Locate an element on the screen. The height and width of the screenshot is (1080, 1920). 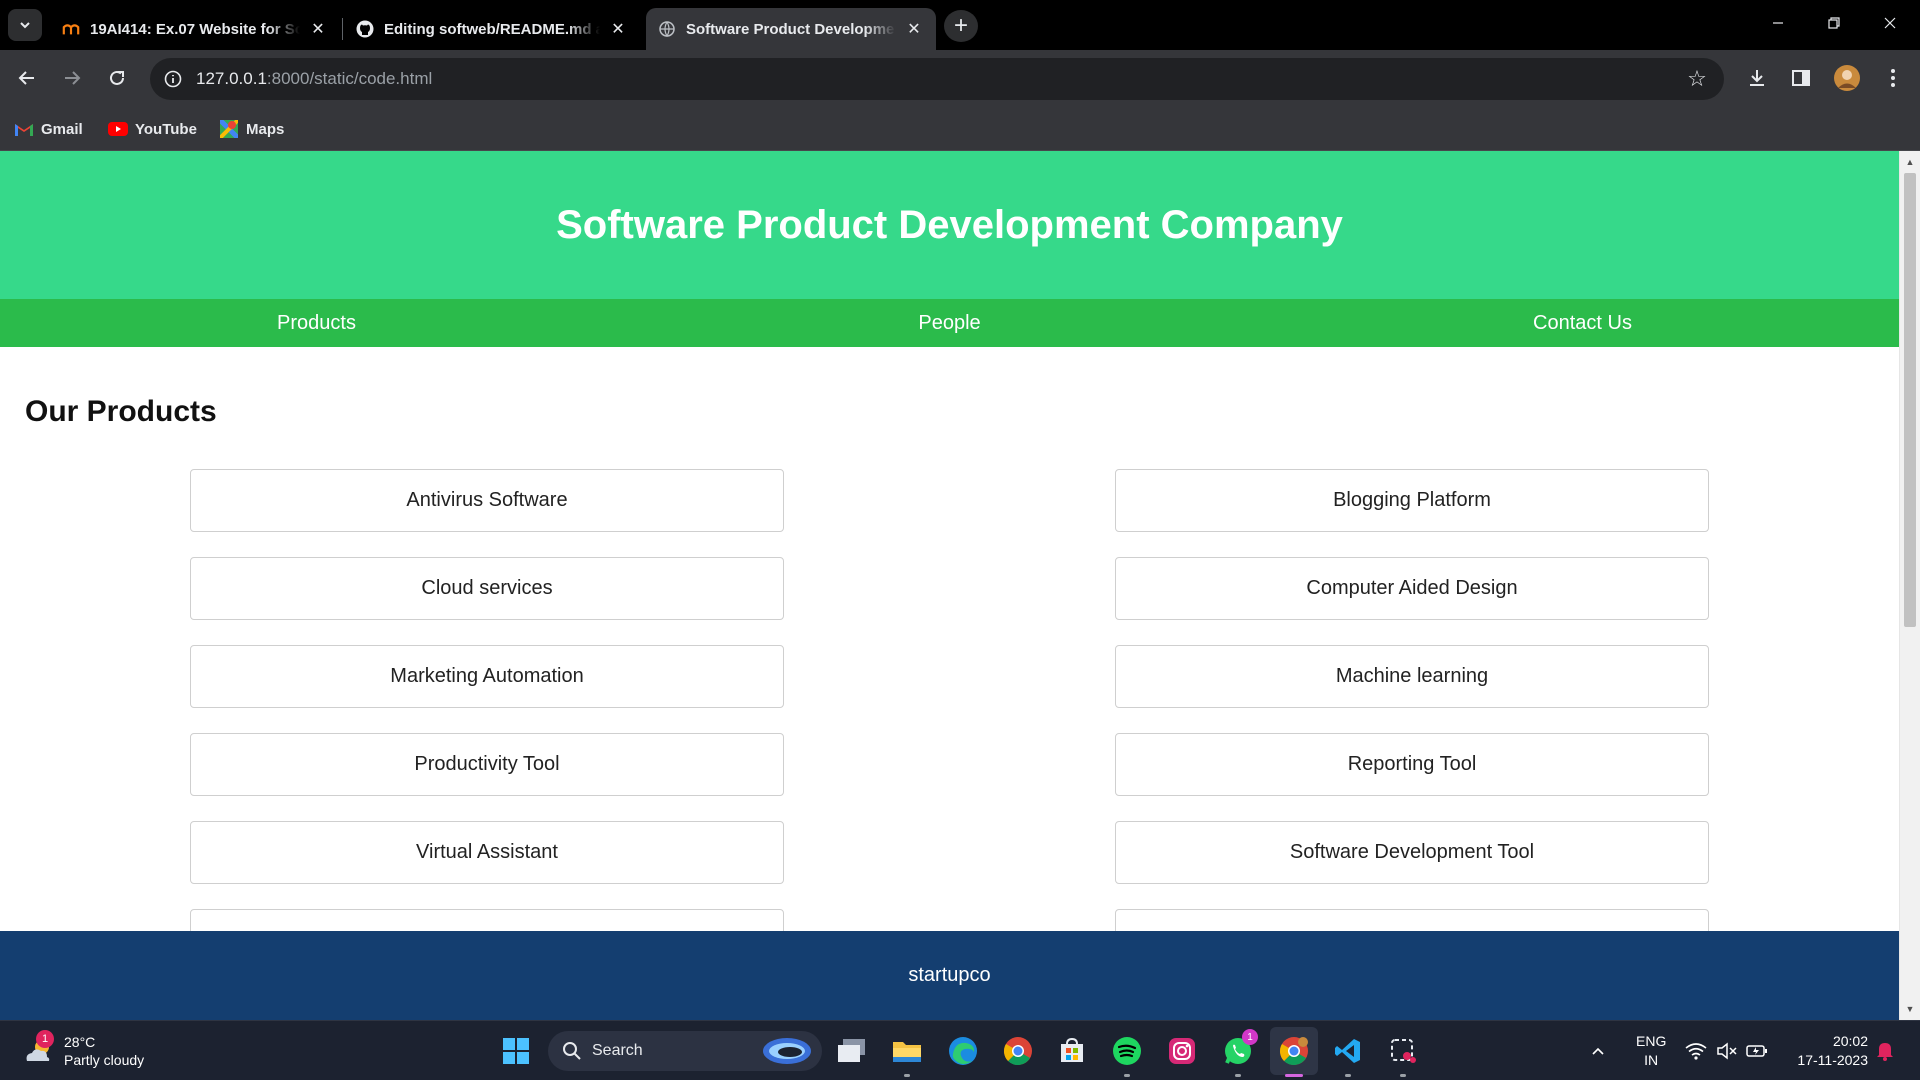
page-scrollbar: ▲ ▼ is located at coordinates (1909, 585).